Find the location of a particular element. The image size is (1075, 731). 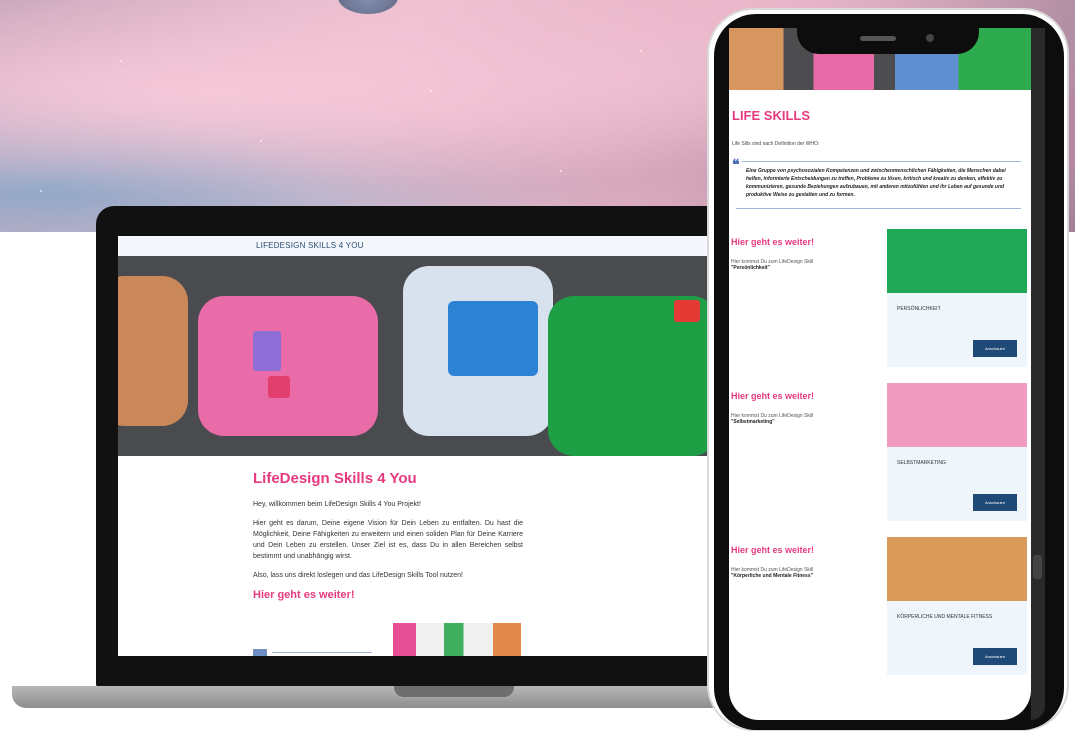

laptop-base is located at coordinates (372, 697).